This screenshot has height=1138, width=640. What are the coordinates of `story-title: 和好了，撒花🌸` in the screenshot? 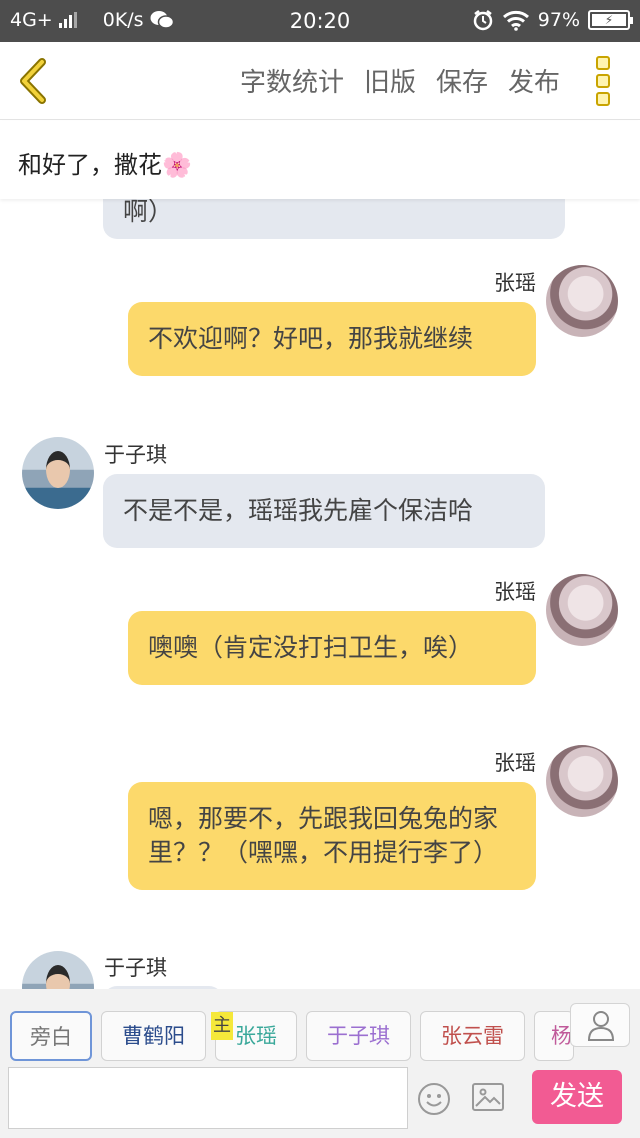 It's located at (105, 165).